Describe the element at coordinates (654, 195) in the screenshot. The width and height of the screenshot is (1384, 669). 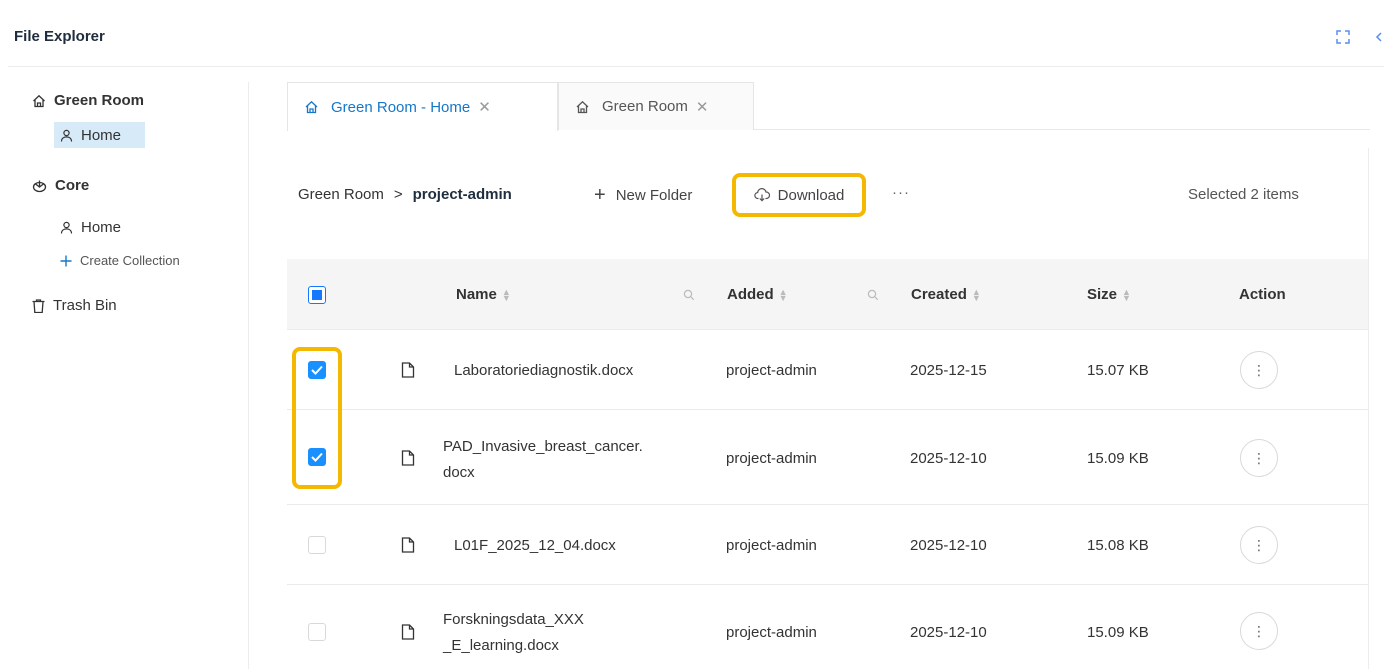
I see `new-folder-label: New Folder` at that location.